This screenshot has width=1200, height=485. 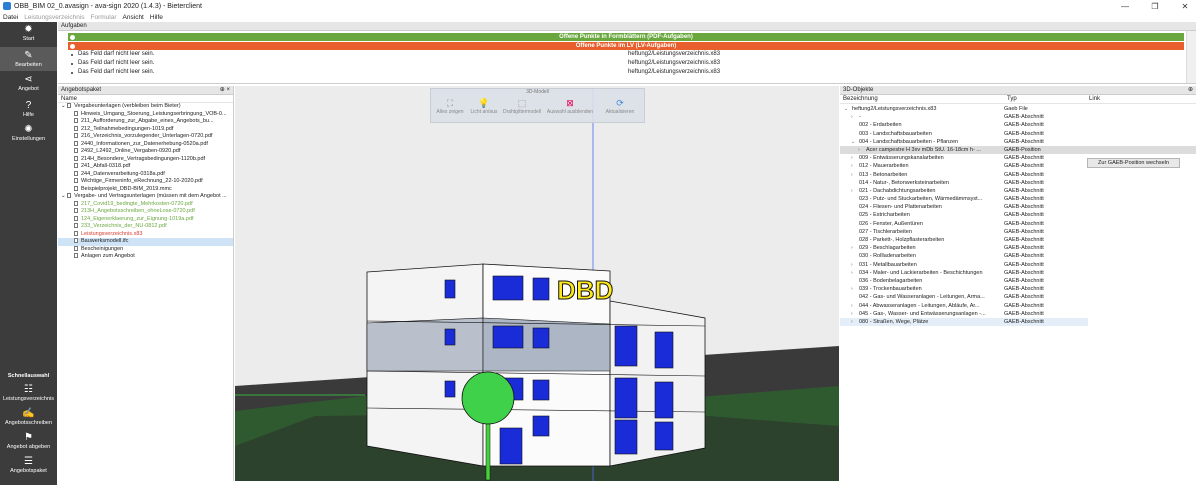 I want to click on lv-tasks-bar: Offene Punkte im LV (LV-Aufgaben), so click(x=626, y=46).